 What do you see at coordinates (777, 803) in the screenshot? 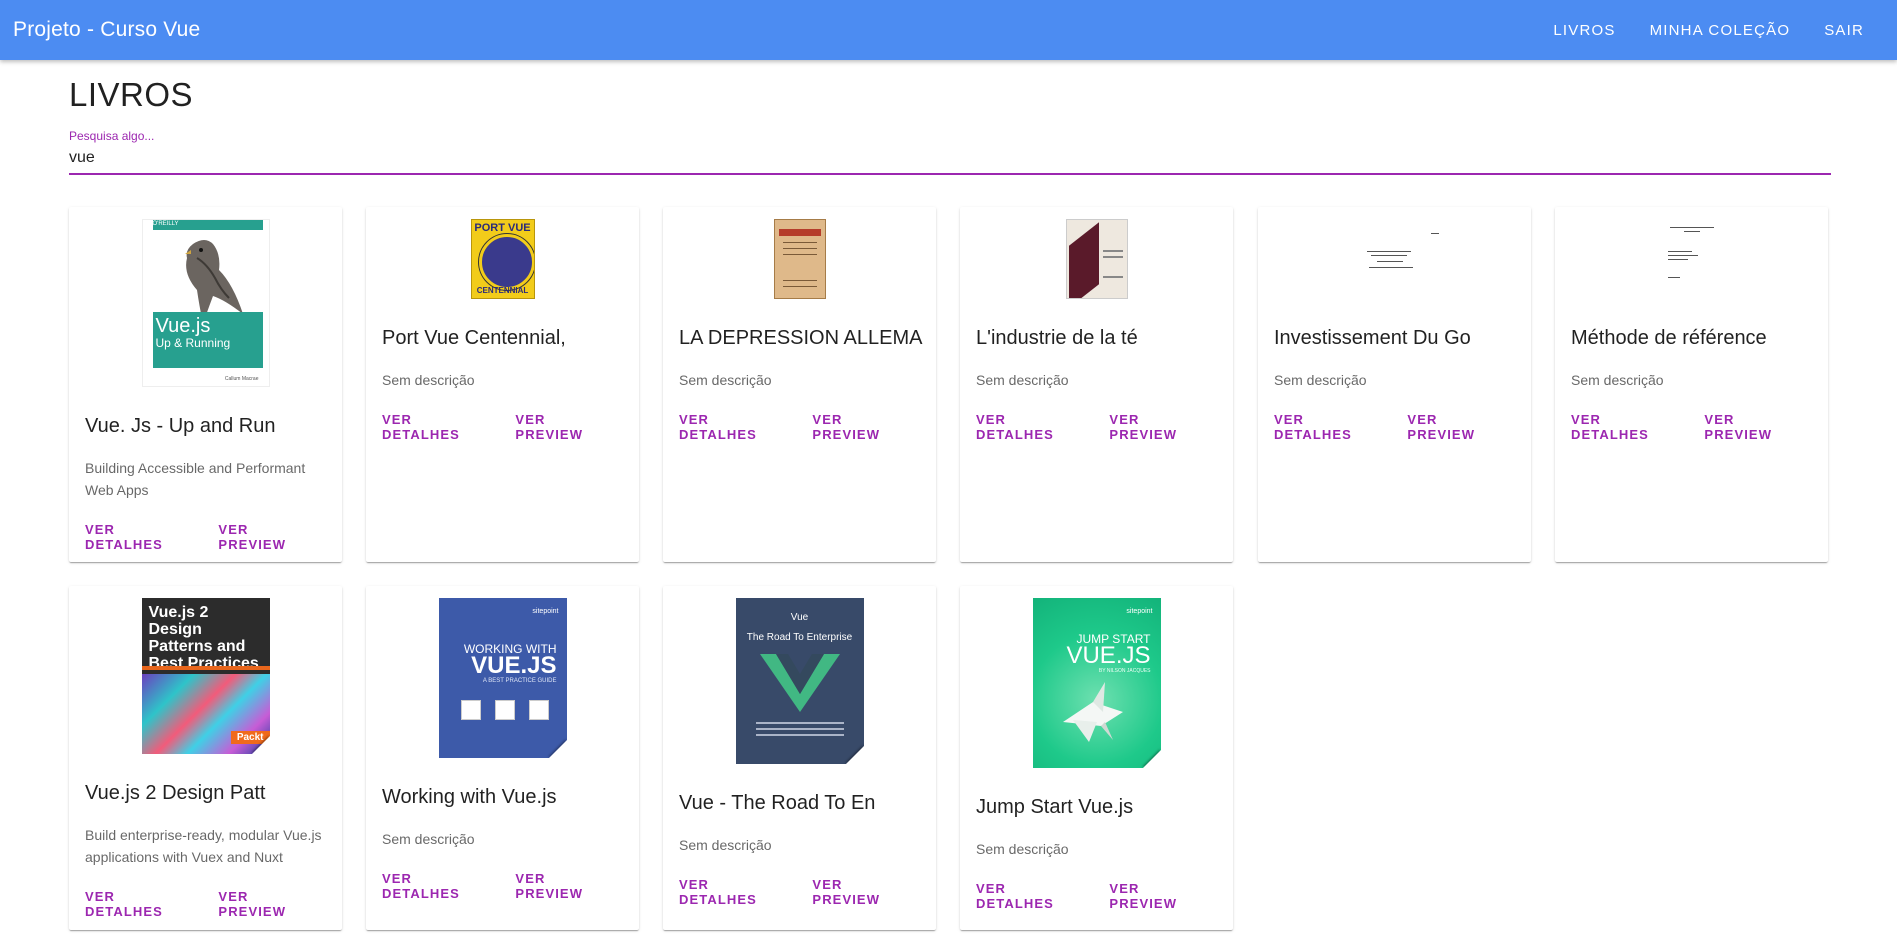
I see `book-title: Vue - The Road To En` at bounding box center [777, 803].